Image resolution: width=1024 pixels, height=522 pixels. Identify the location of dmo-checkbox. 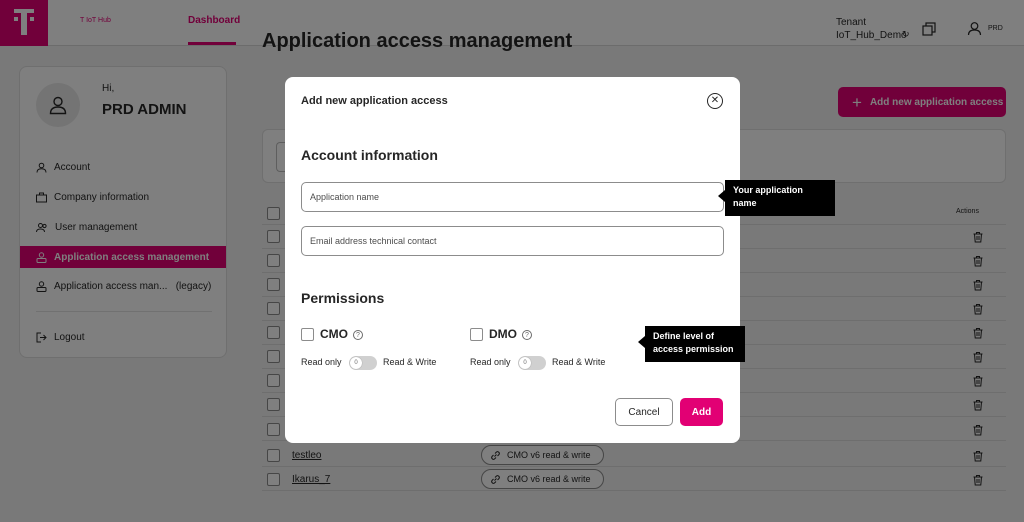
(476, 334).